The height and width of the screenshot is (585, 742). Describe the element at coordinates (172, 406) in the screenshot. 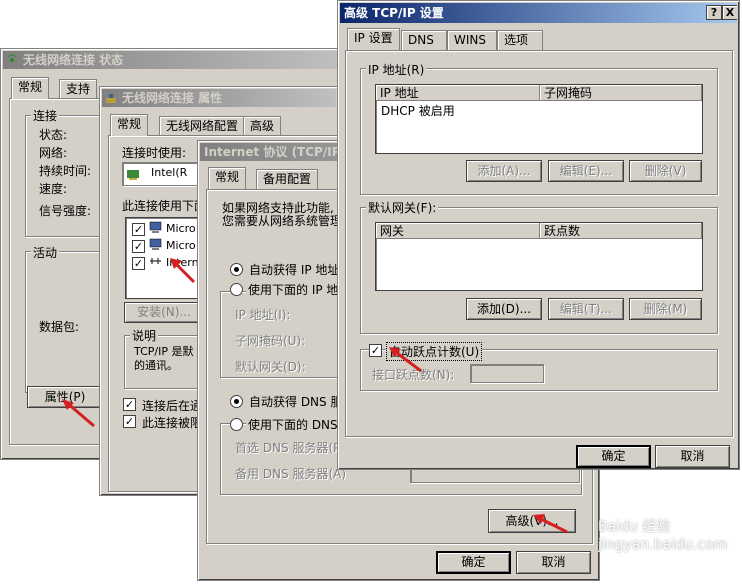

I see `show-icon-label: 连接后在通` at that location.